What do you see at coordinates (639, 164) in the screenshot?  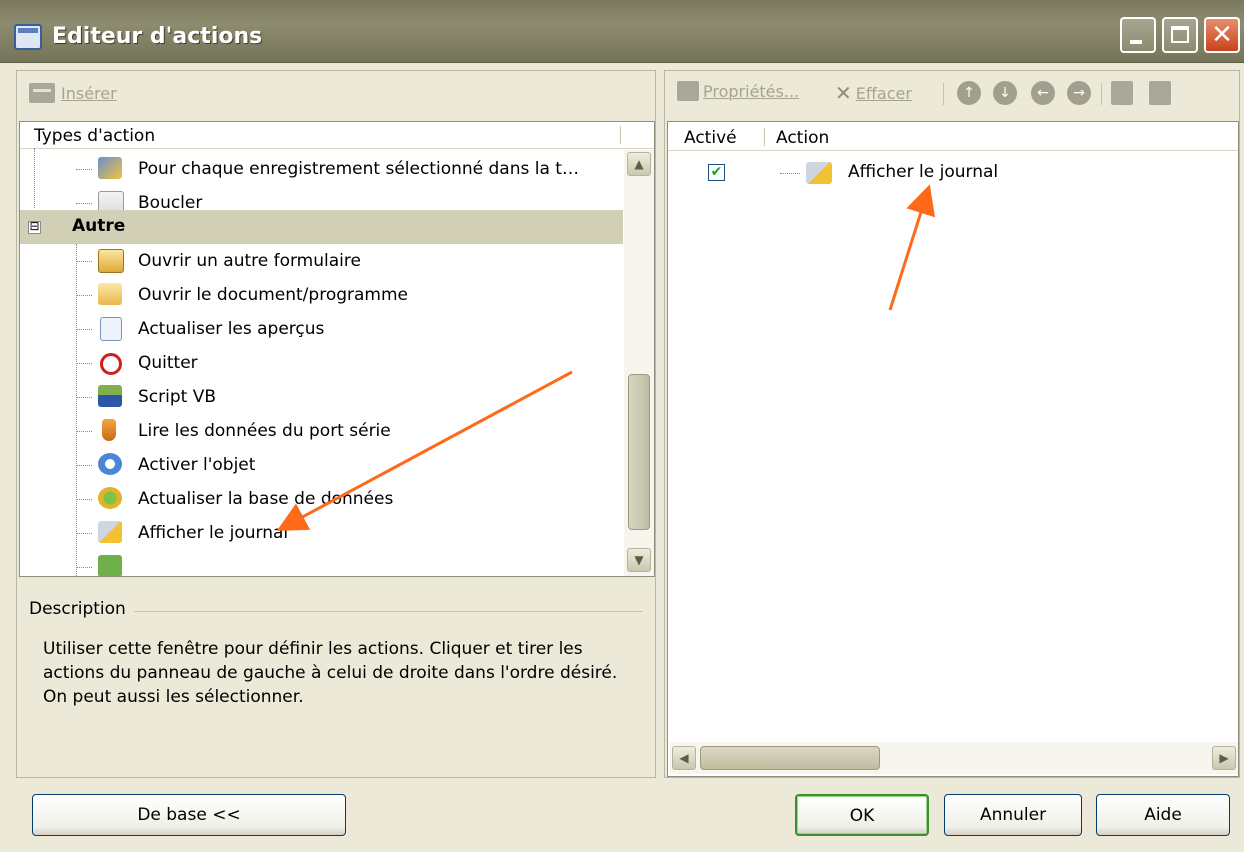 I see `scroll-up-button: ▲` at bounding box center [639, 164].